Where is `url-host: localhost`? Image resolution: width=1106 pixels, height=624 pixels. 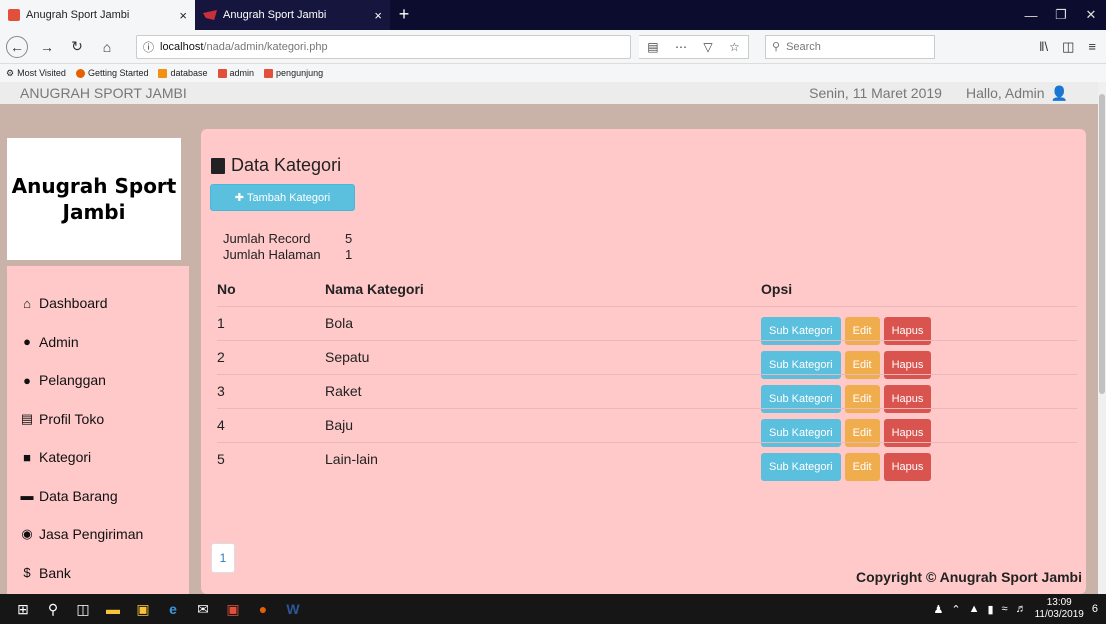
url-host: localhost is located at coordinates (182, 46).